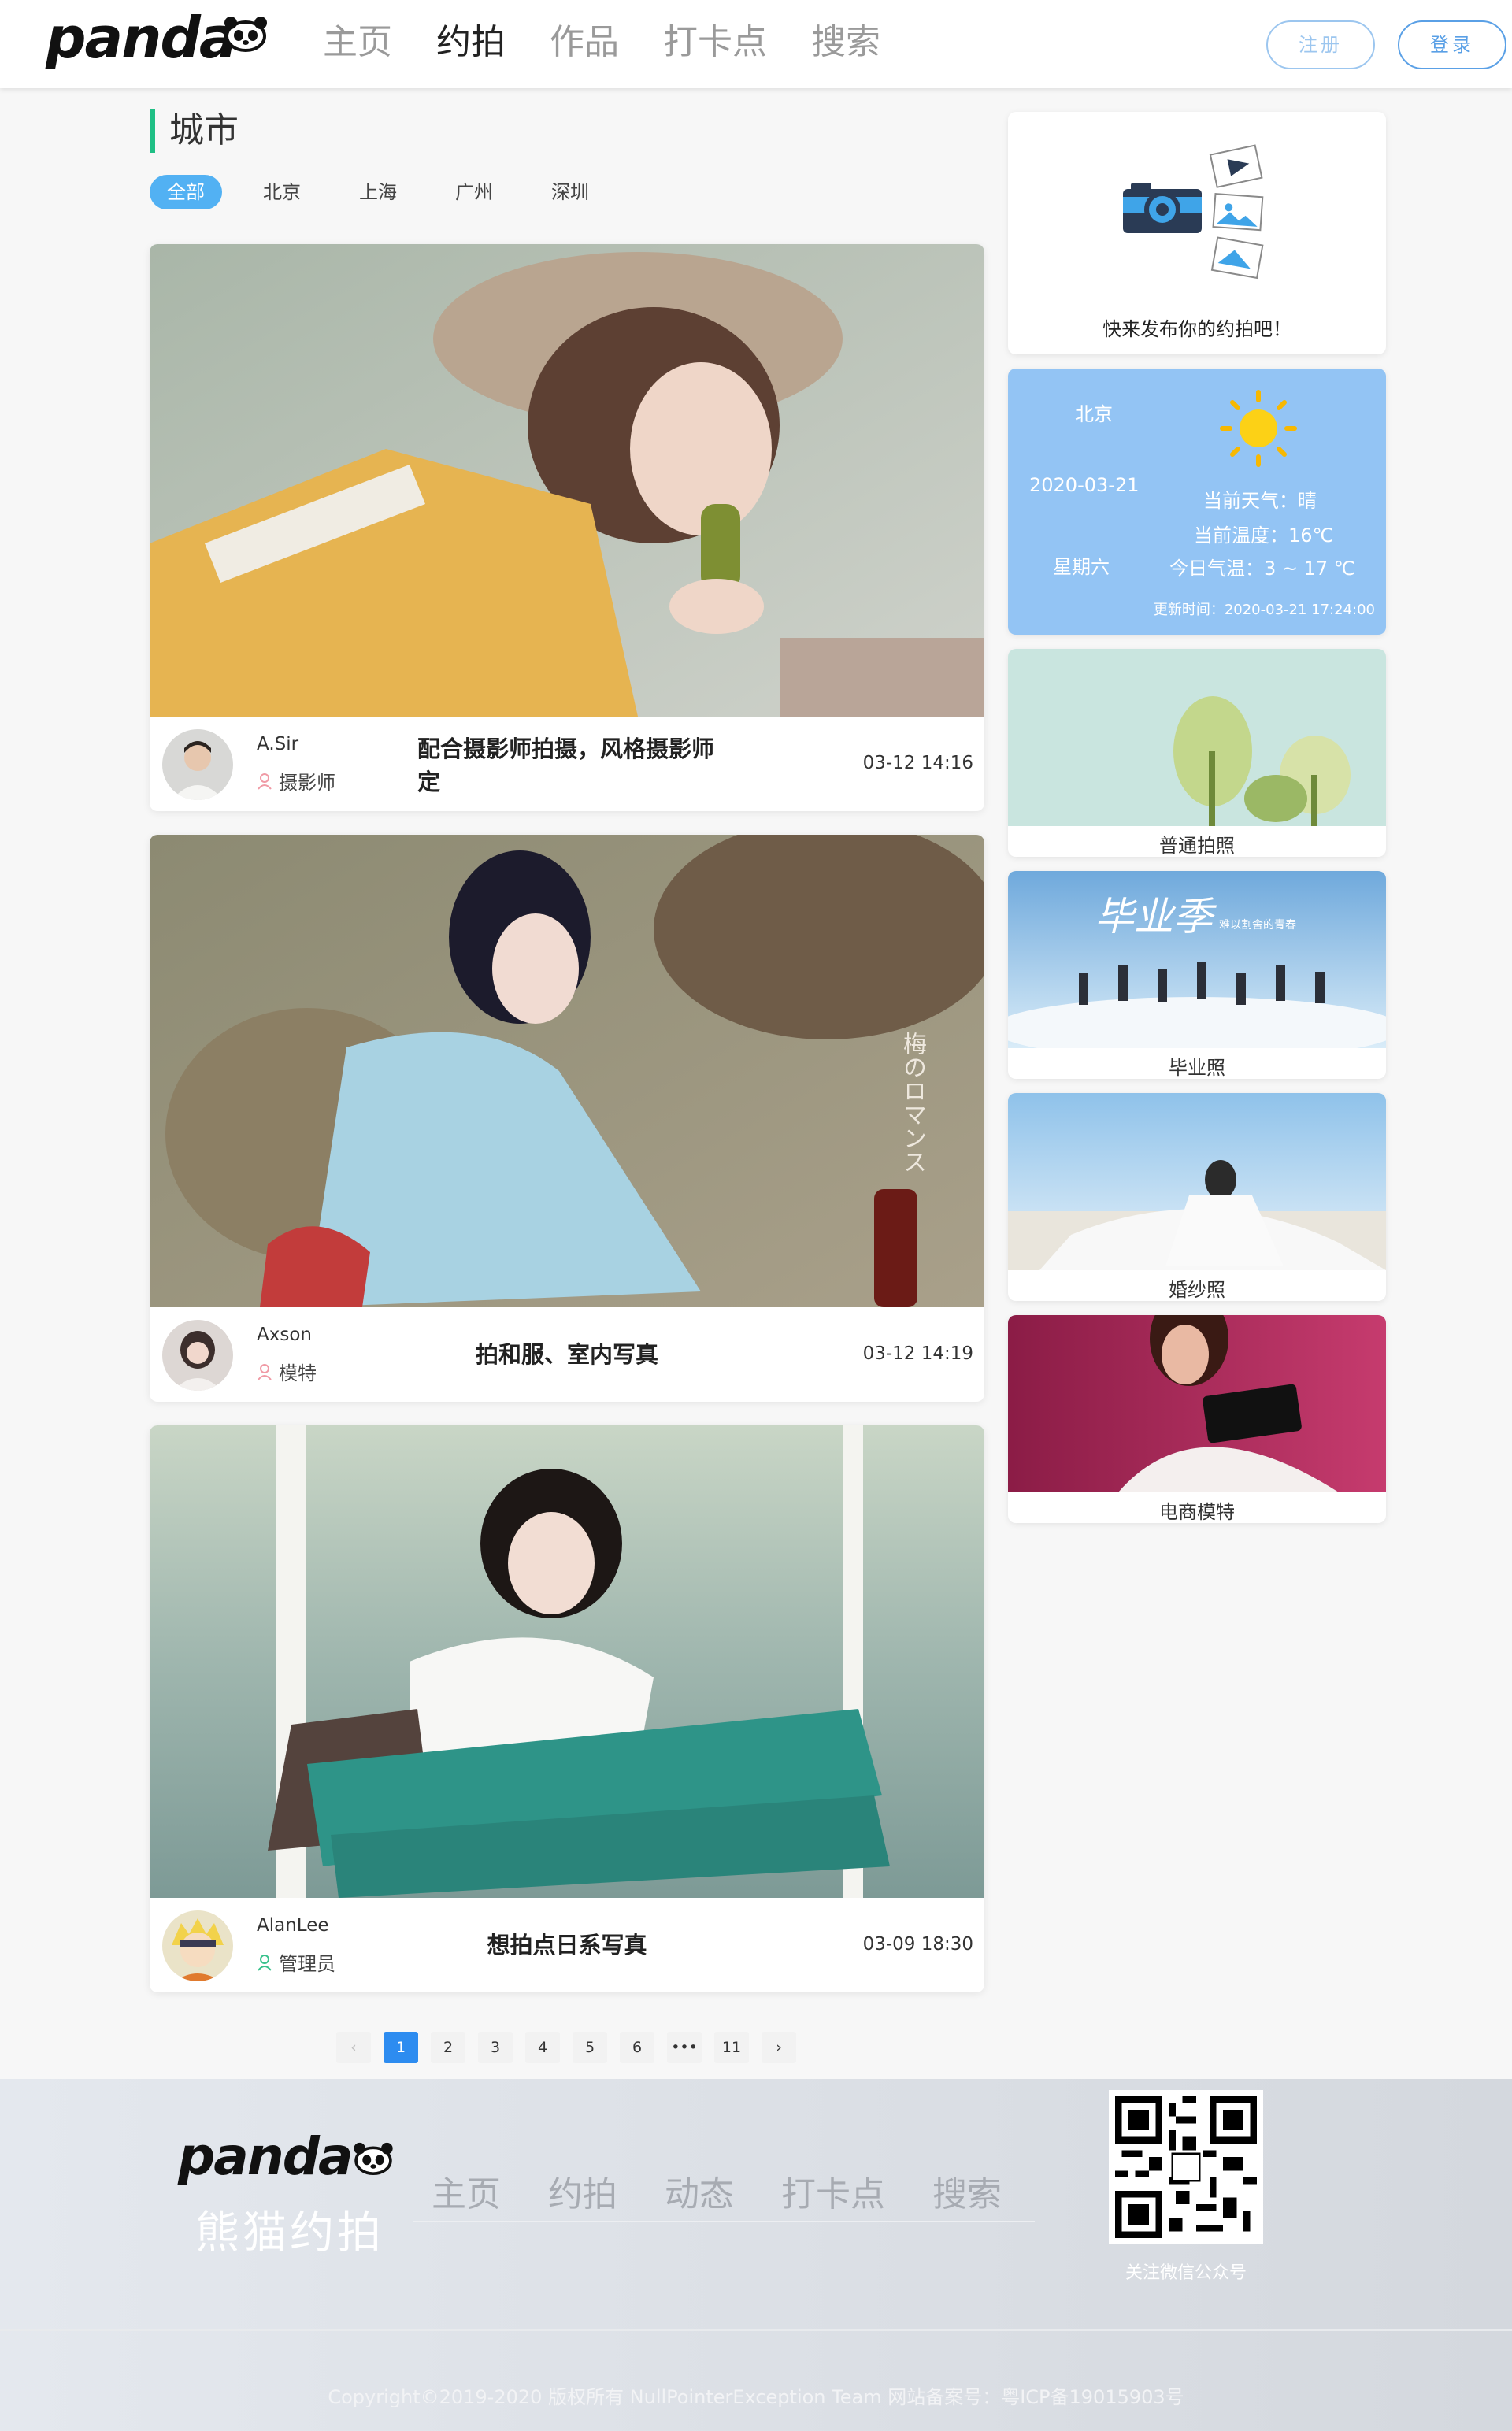 The width and height of the screenshot is (1512, 2431). What do you see at coordinates (1081, 567) in the screenshot?
I see `weather-weekday: 星期六` at bounding box center [1081, 567].